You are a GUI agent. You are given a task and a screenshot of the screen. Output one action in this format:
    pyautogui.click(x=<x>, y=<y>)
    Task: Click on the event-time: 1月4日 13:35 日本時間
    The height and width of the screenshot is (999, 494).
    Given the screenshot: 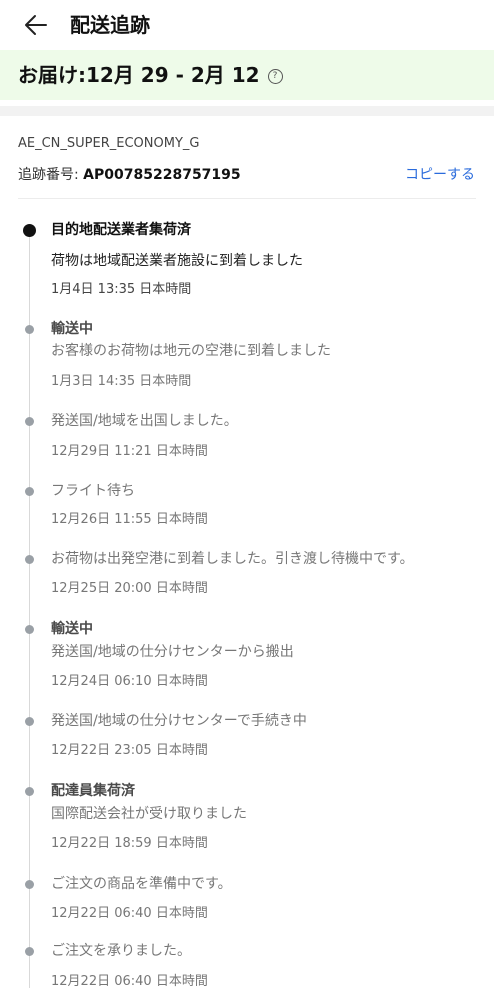 What is the action you would take?
    pyautogui.click(x=121, y=289)
    